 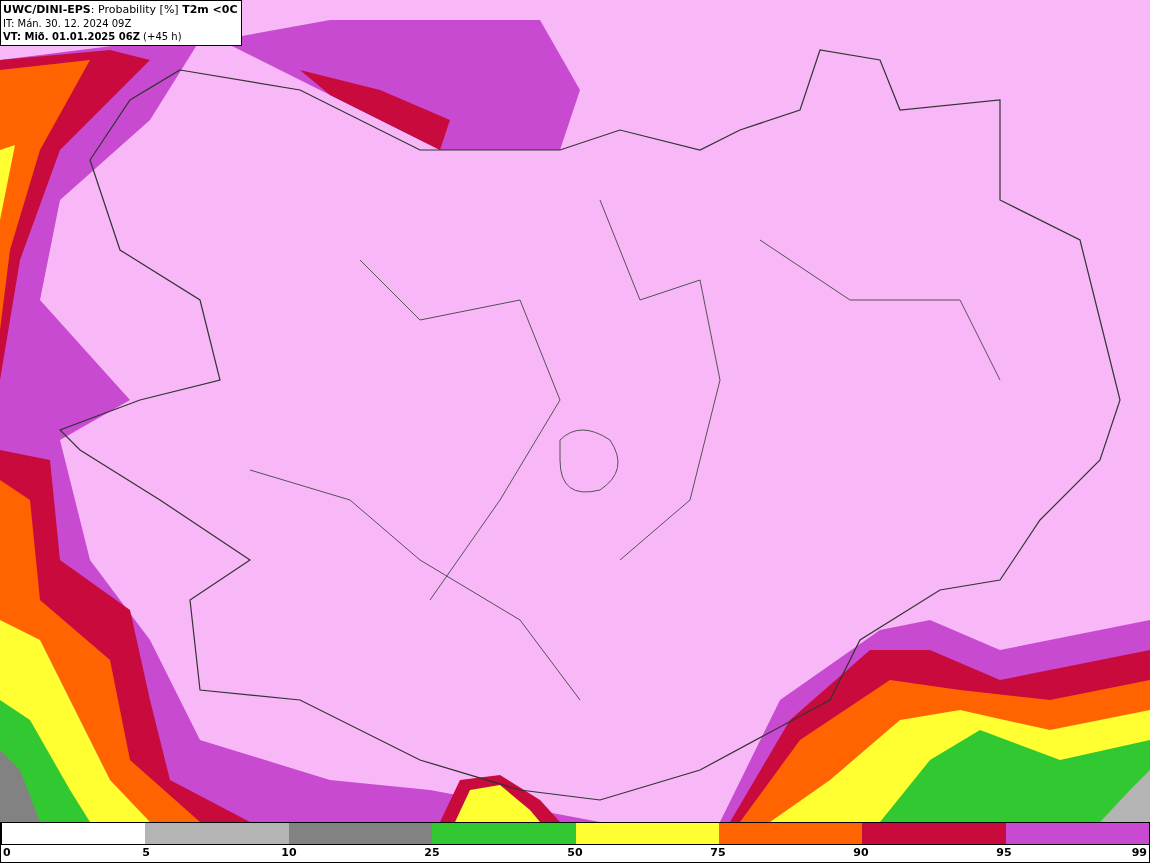 I want to click on legend-label: 50, so click(x=575, y=852).